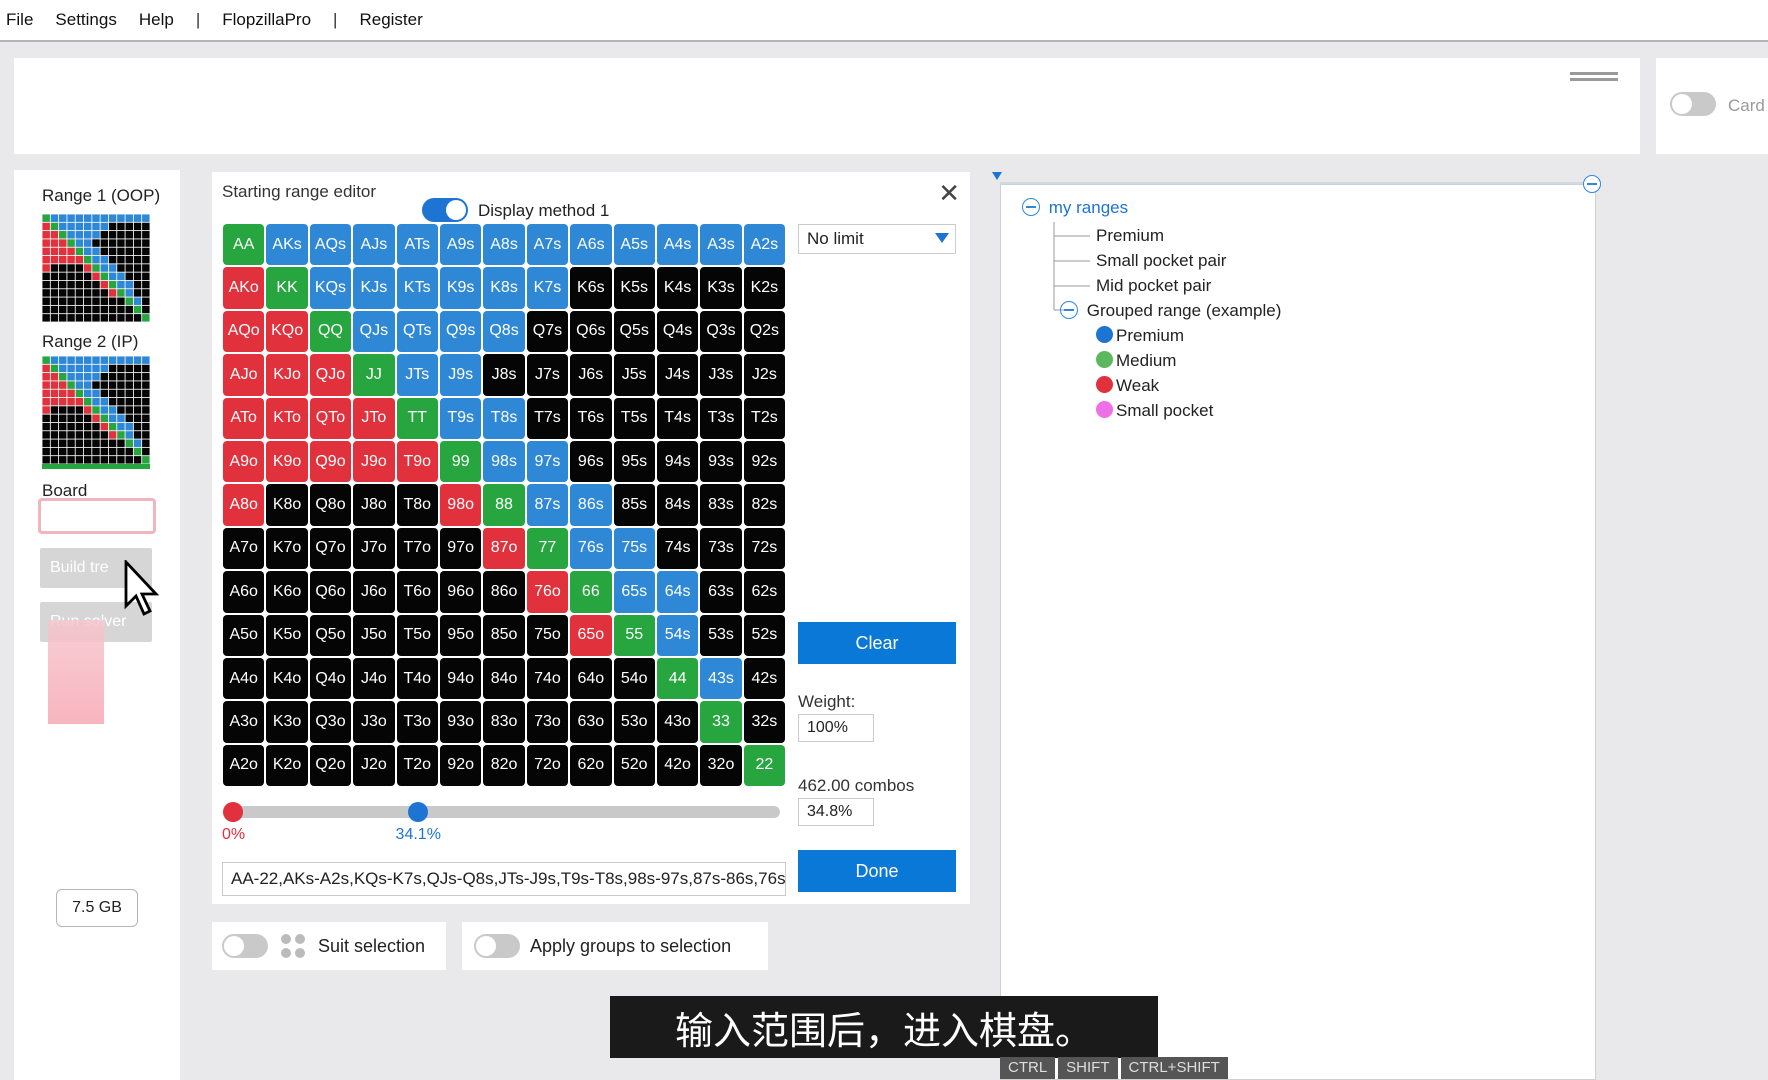  Describe the element at coordinates (417, 288) in the screenshot. I see `hand-cell: KTs` at that location.